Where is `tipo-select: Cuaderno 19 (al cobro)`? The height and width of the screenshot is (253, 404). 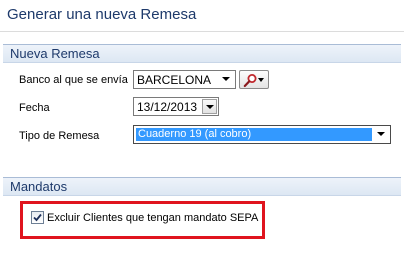 tipo-select: Cuaderno 19 (al cobro) is located at coordinates (262, 134).